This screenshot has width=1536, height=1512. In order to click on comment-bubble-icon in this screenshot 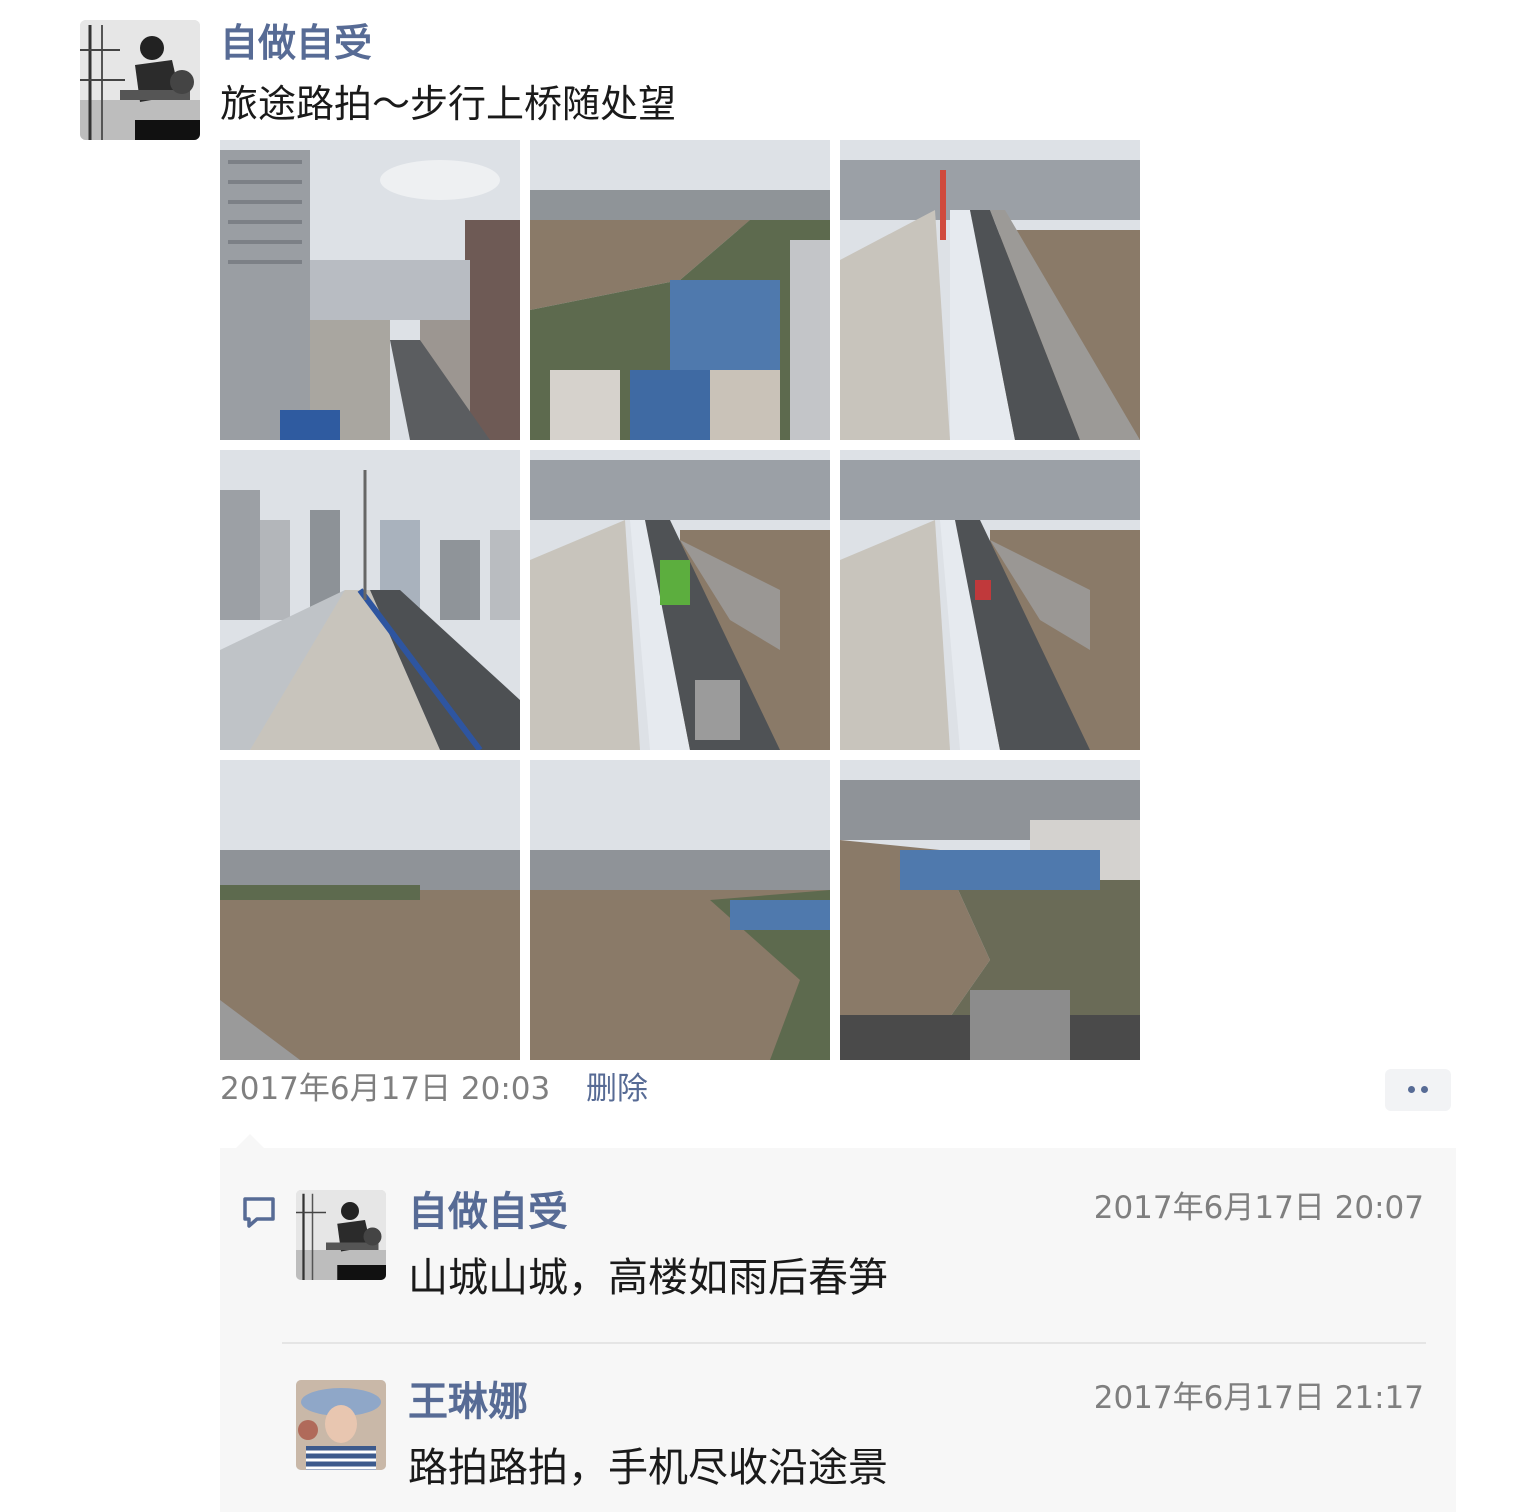, I will do `click(259, 1212)`.